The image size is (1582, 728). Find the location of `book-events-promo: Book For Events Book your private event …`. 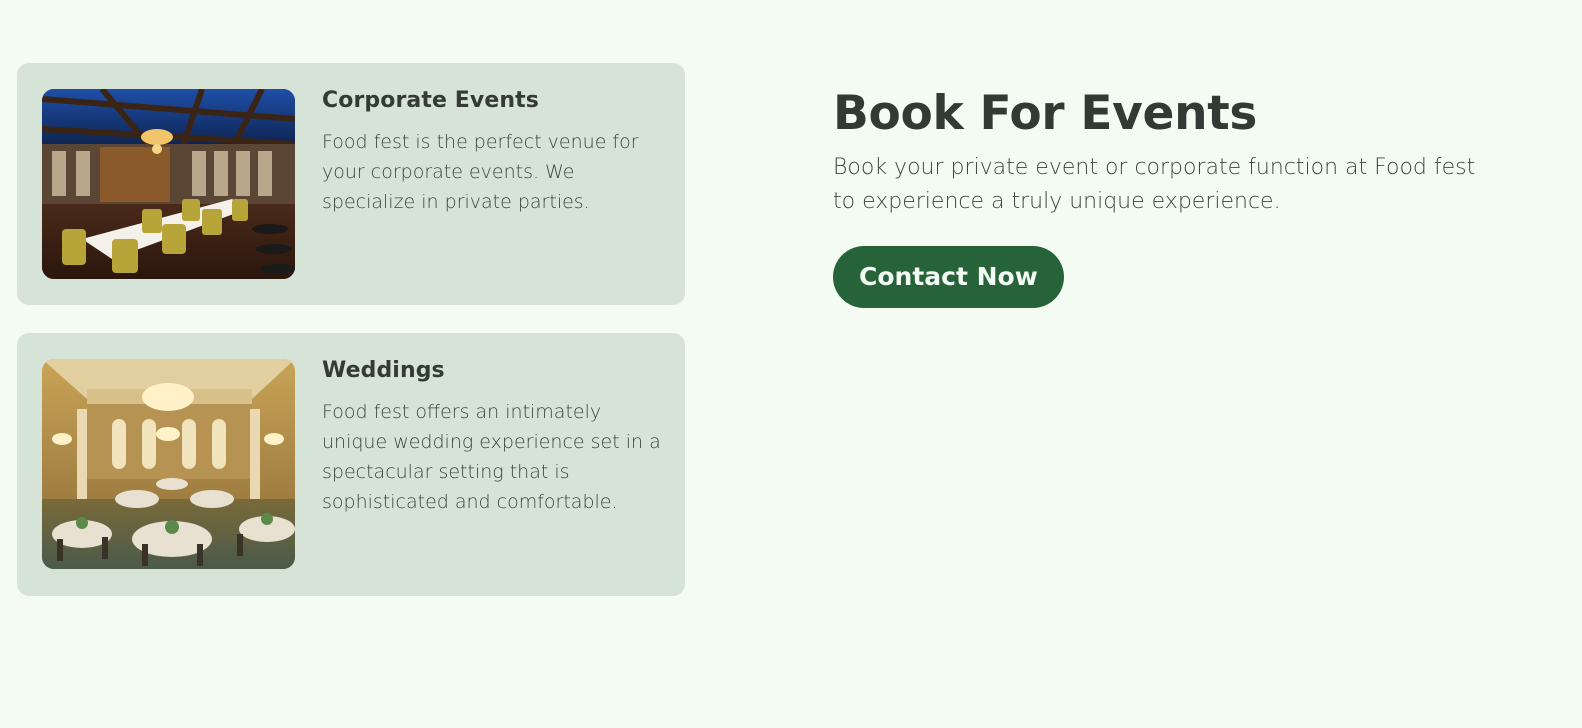

book-events-promo: Book For Events Book your private event … is located at coordinates (1183, 197).